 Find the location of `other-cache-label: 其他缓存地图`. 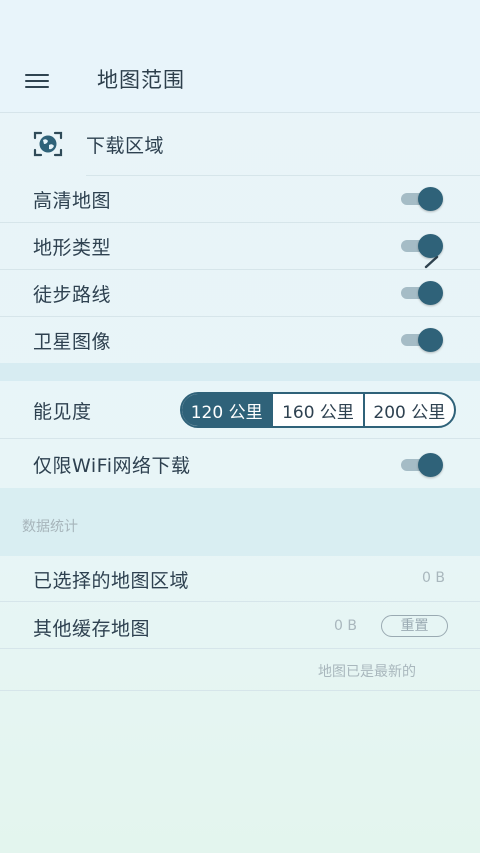

other-cache-label: 其他缓存地图 is located at coordinates (92, 629).